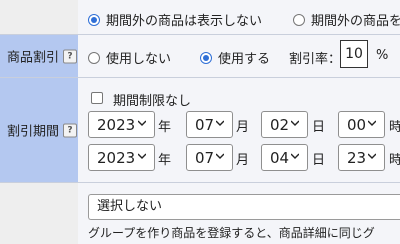 The image size is (400, 244). I want to click on start-hour-select: 00, so click(361, 124).